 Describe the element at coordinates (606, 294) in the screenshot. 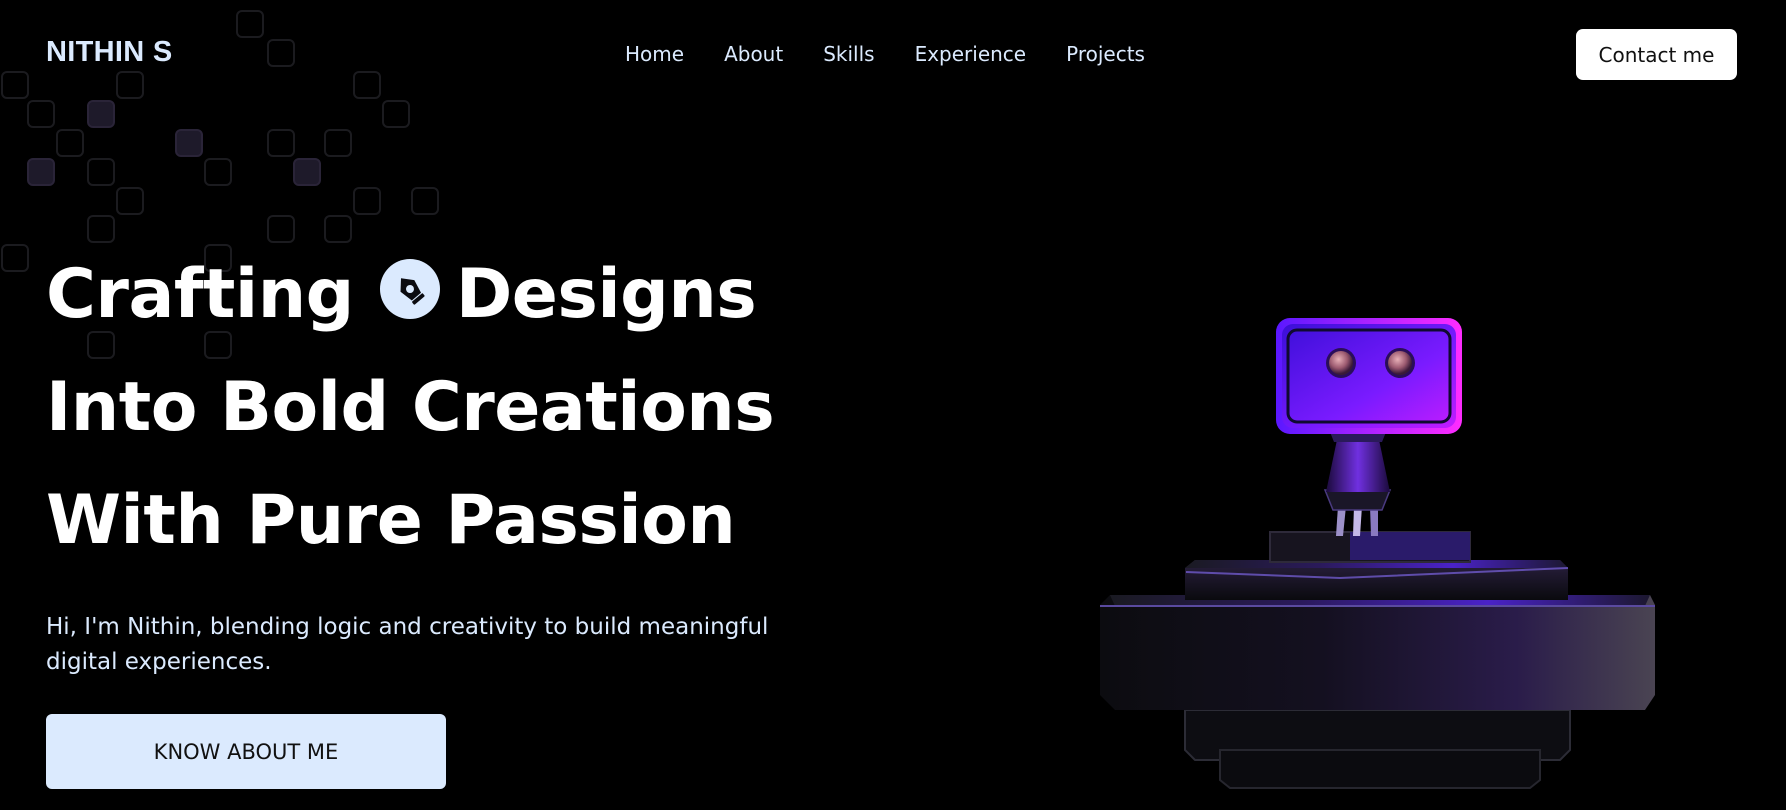

I see `hero-word-designs: Designs` at that location.